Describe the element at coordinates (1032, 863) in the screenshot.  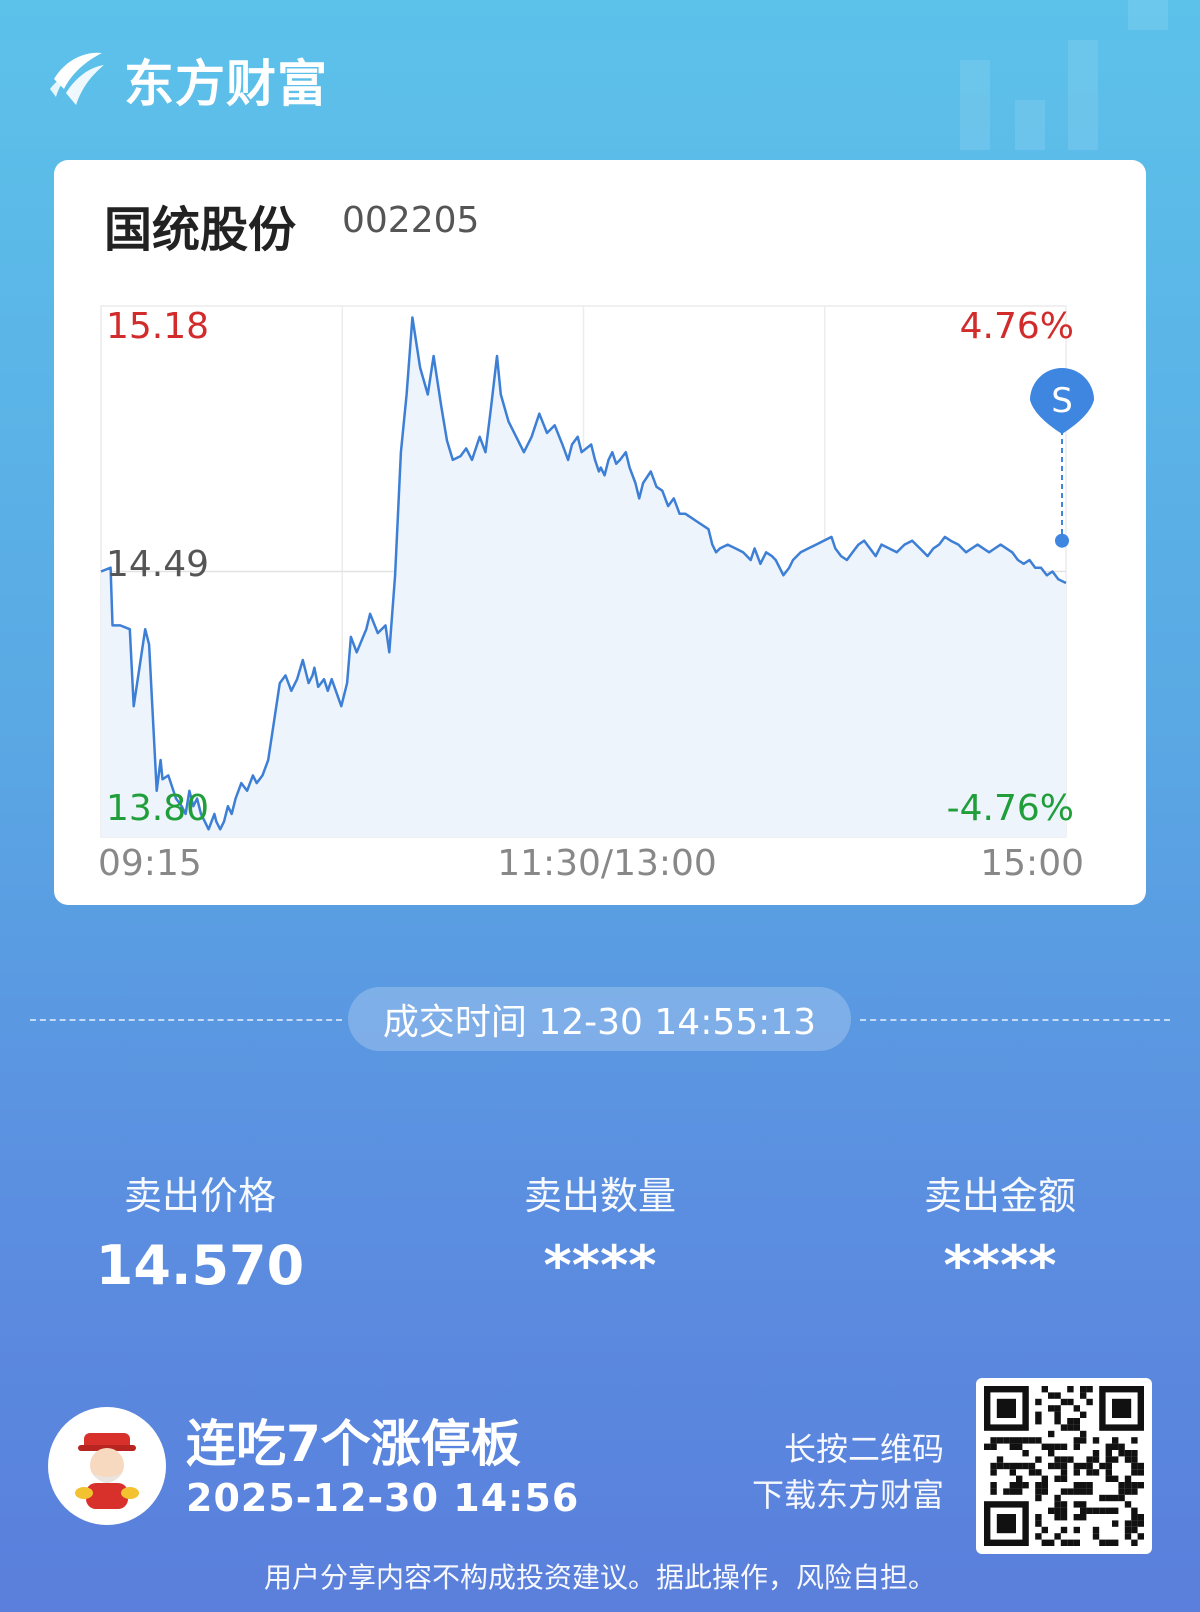
I see `x-label-close: 15:00` at that location.